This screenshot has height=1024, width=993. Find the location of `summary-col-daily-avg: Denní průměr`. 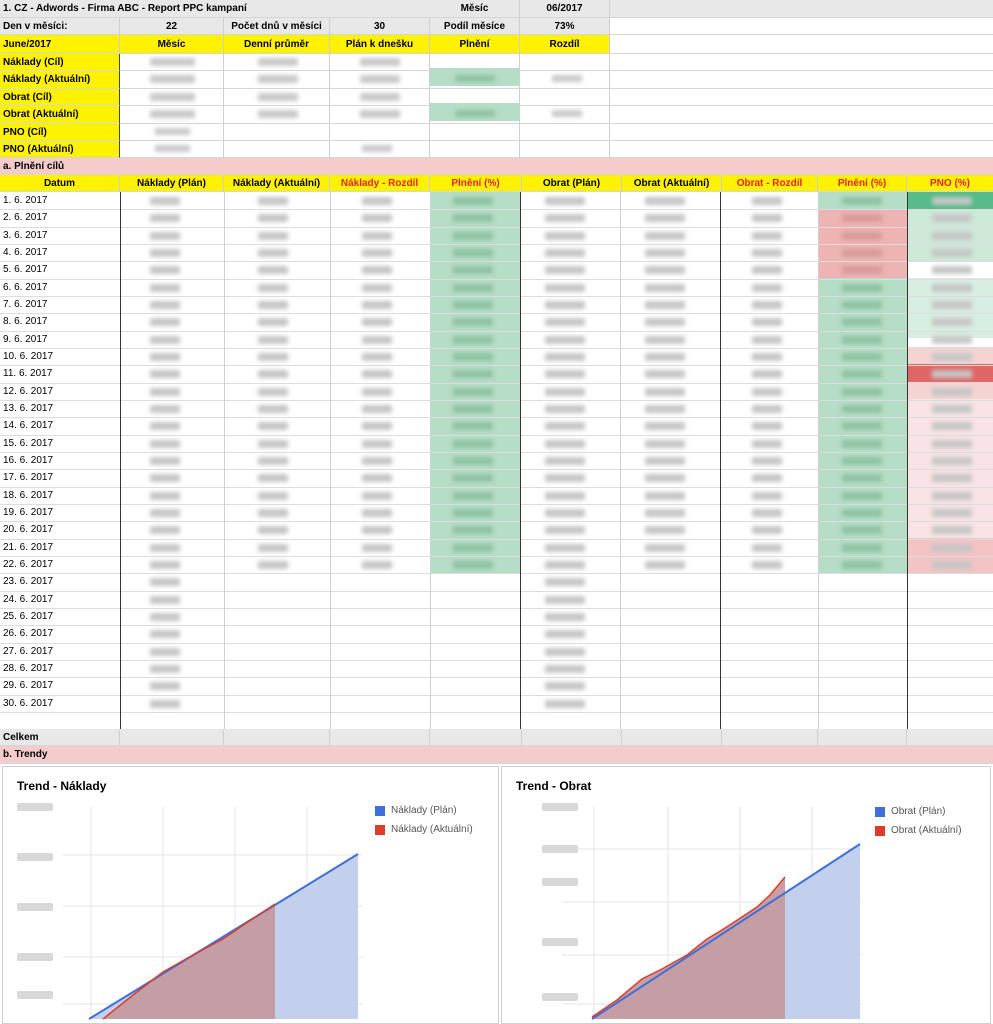

summary-col-daily-avg: Denní průměr is located at coordinates (277, 44).